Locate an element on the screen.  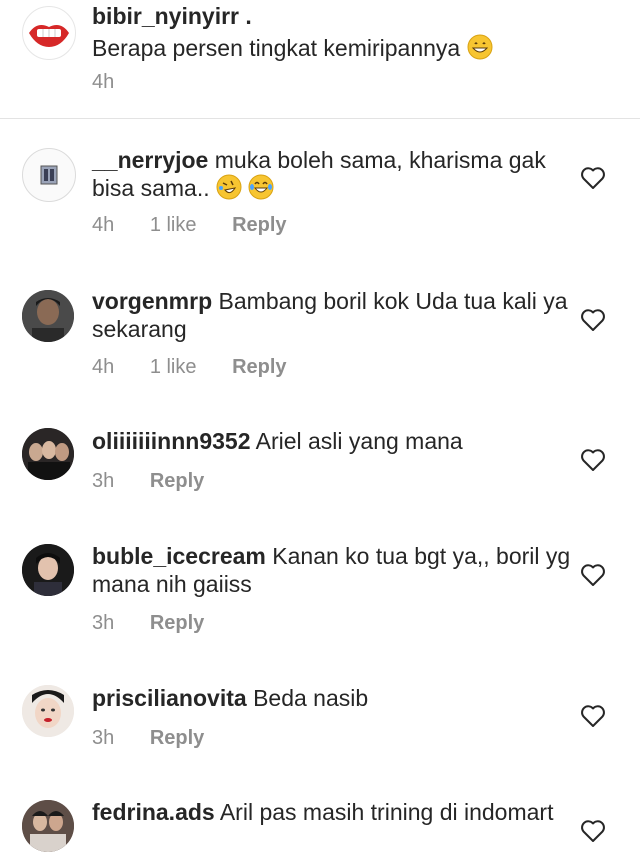
username: buble_icecream is located at coordinates (179, 556).